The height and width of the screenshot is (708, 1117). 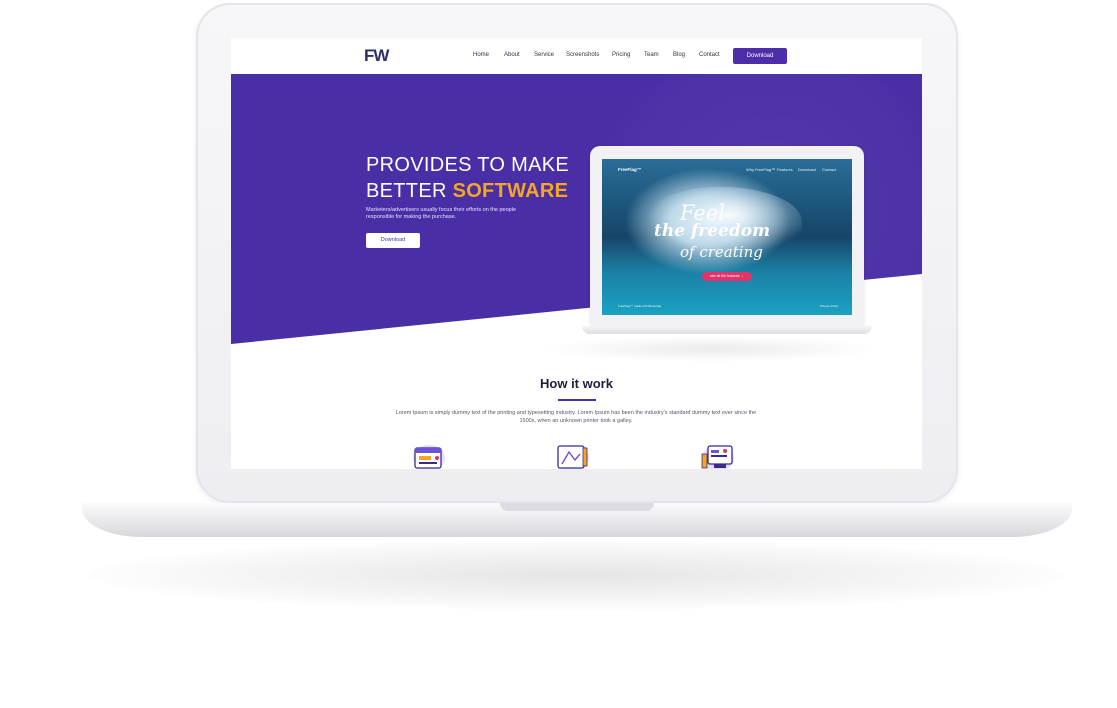 What do you see at coordinates (630, 169) in the screenshot?
I see `mockup-brand: FreeFlag™` at bounding box center [630, 169].